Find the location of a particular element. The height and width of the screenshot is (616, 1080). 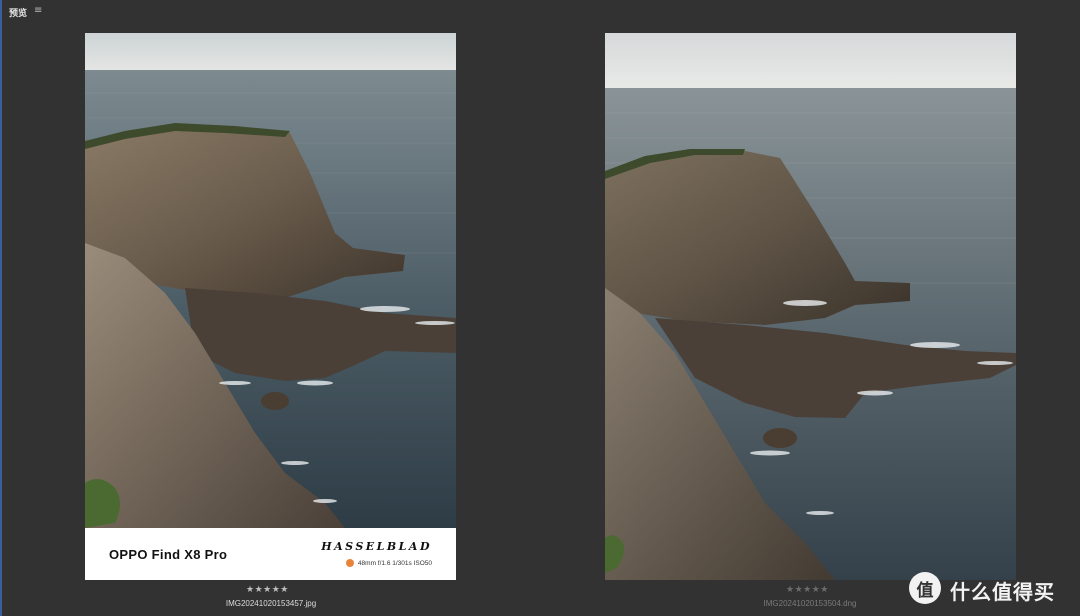

rating-stars-left: ★★★★★ is located at coordinates (267, 590).